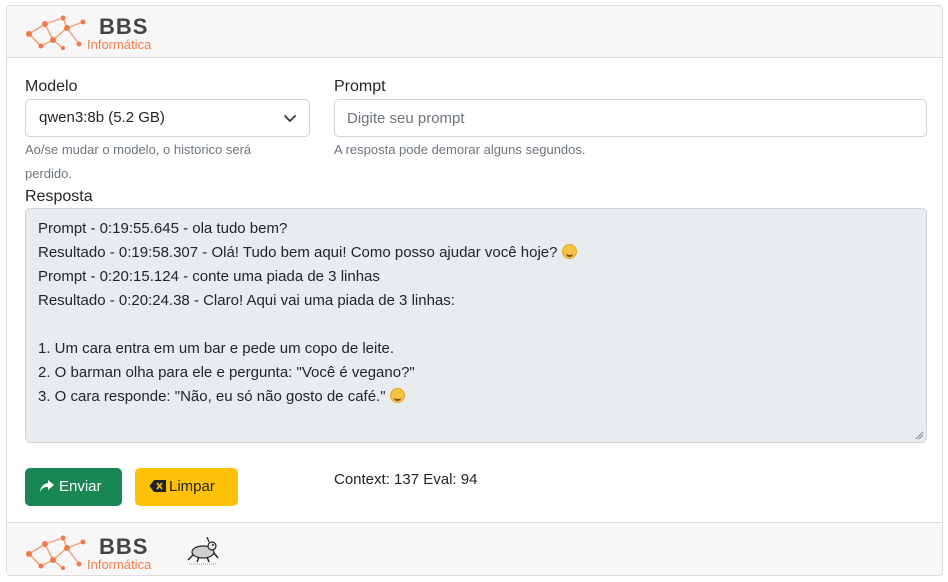  What do you see at coordinates (167, 118) in the screenshot?
I see `model-select: qwen3:8b (5.2 GB)` at bounding box center [167, 118].